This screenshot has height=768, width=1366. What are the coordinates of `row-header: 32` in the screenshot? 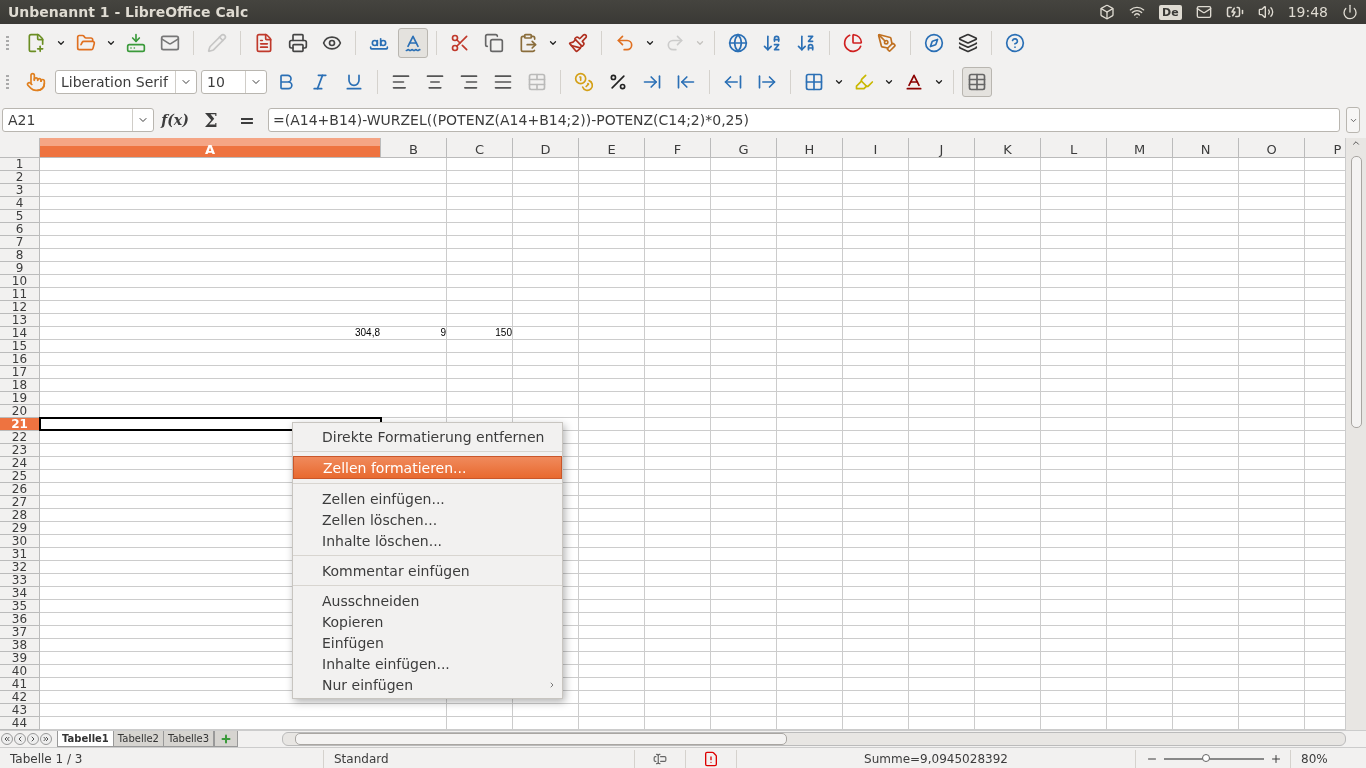 It's located at (20, 567).